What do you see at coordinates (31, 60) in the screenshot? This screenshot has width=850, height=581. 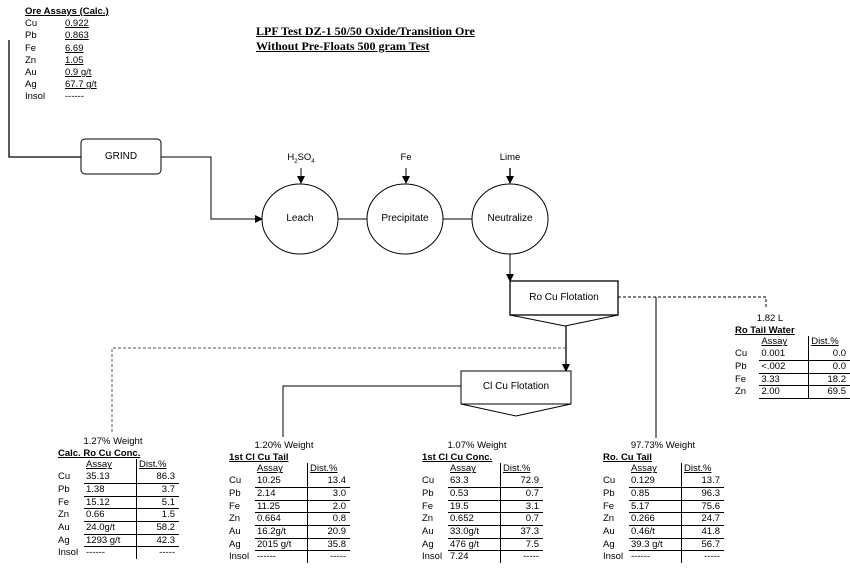 I see `ore-element: Zn` at bounding box center [31, 60].